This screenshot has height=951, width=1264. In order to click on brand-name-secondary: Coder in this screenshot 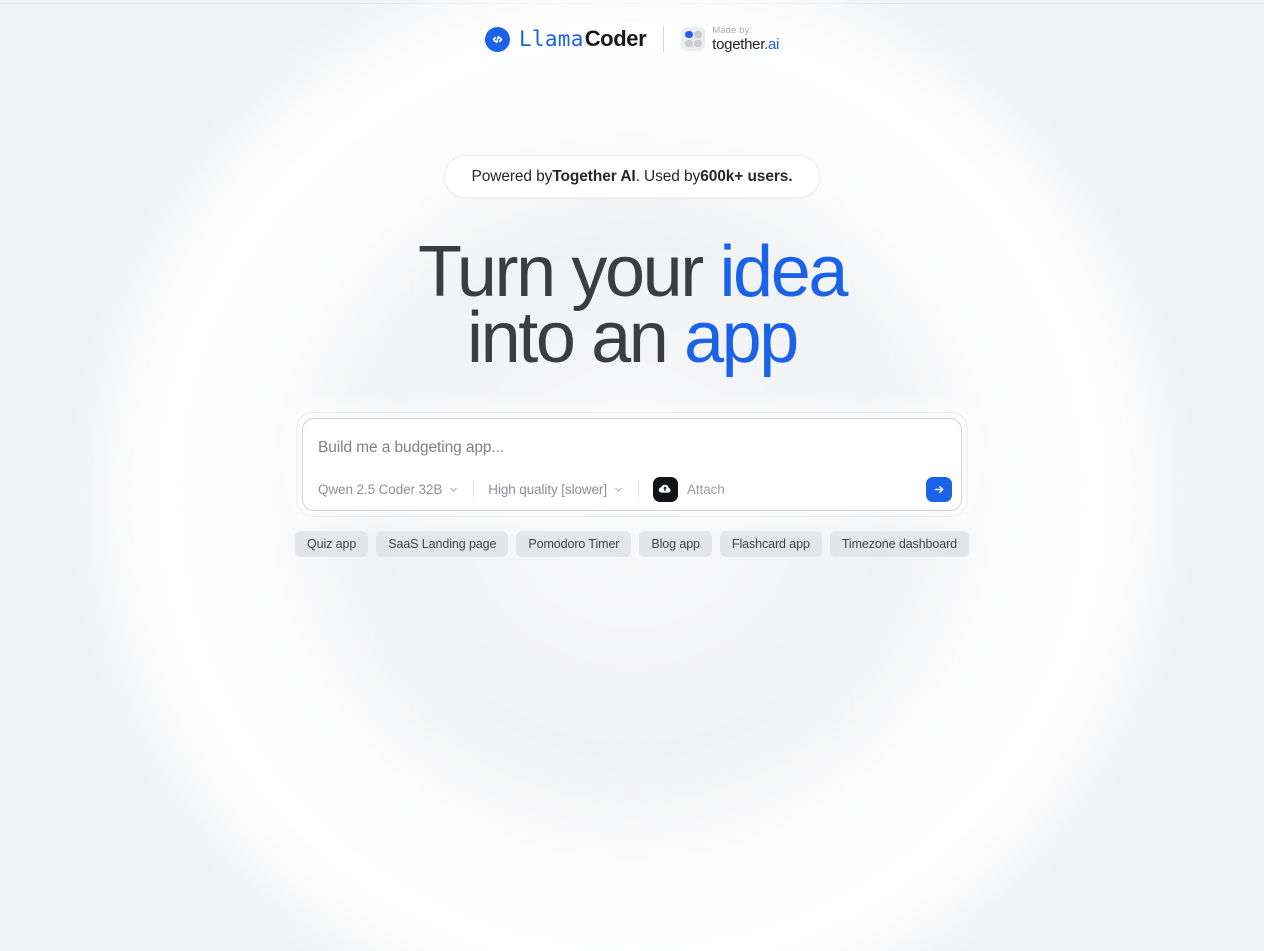, I will do `click(615, 38)`.